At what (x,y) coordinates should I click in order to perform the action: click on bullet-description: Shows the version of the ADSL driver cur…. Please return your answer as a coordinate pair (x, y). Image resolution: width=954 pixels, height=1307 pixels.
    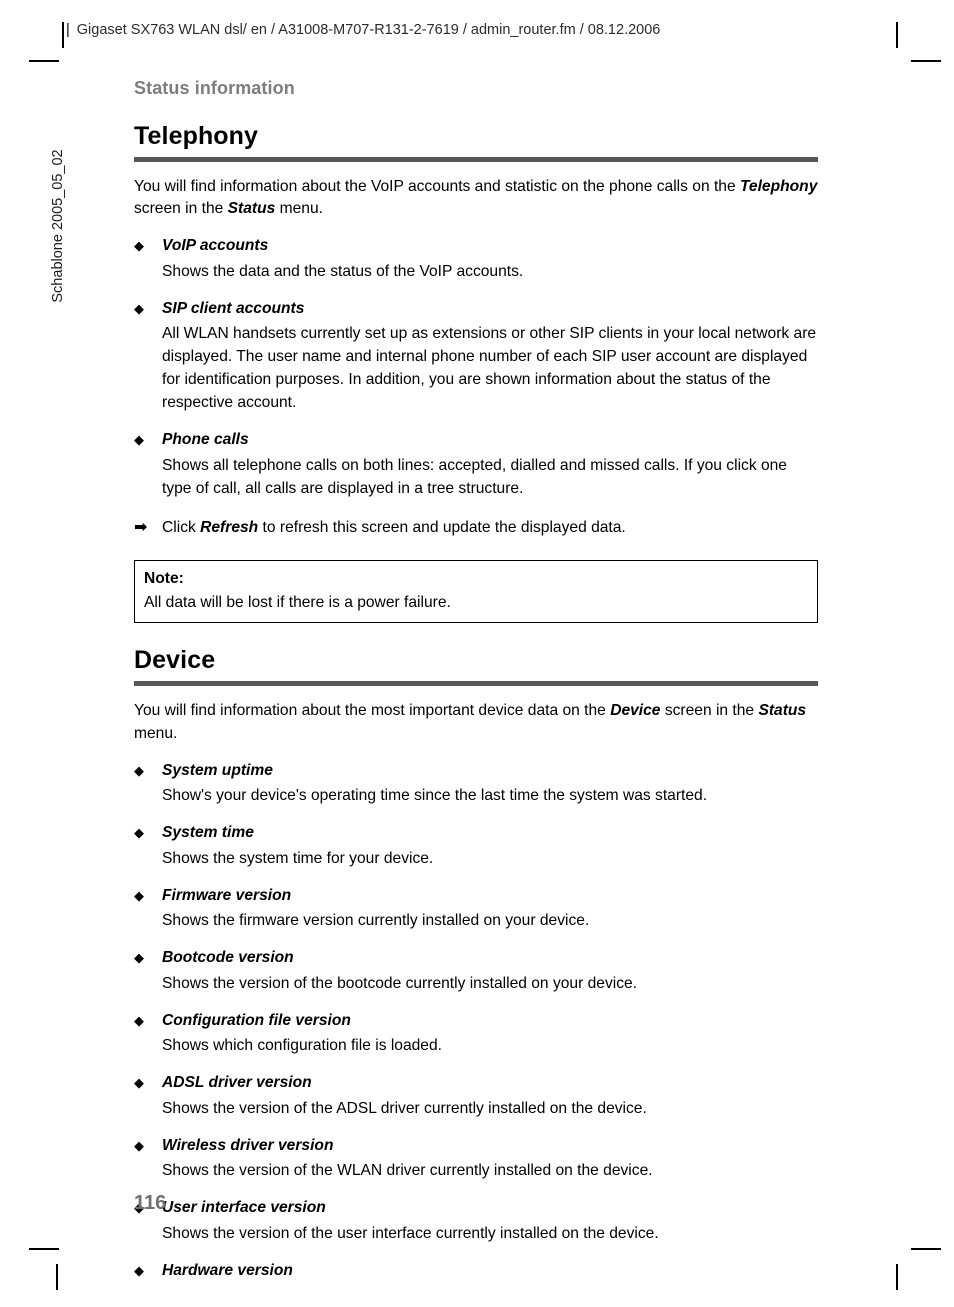
    Looking at the image, I should click on (404, 1108).